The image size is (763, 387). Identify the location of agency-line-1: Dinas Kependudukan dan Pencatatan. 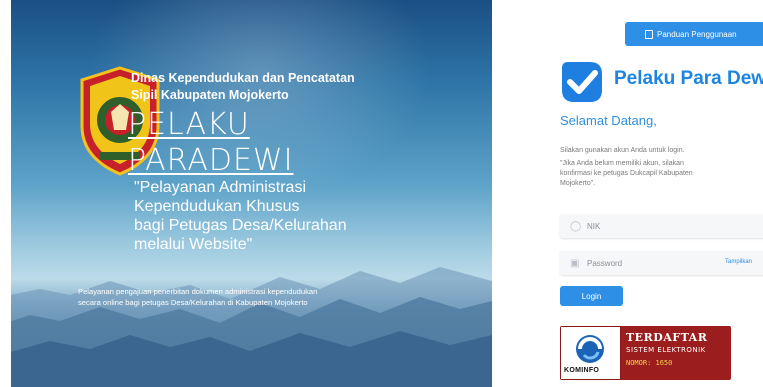
(243, 78).